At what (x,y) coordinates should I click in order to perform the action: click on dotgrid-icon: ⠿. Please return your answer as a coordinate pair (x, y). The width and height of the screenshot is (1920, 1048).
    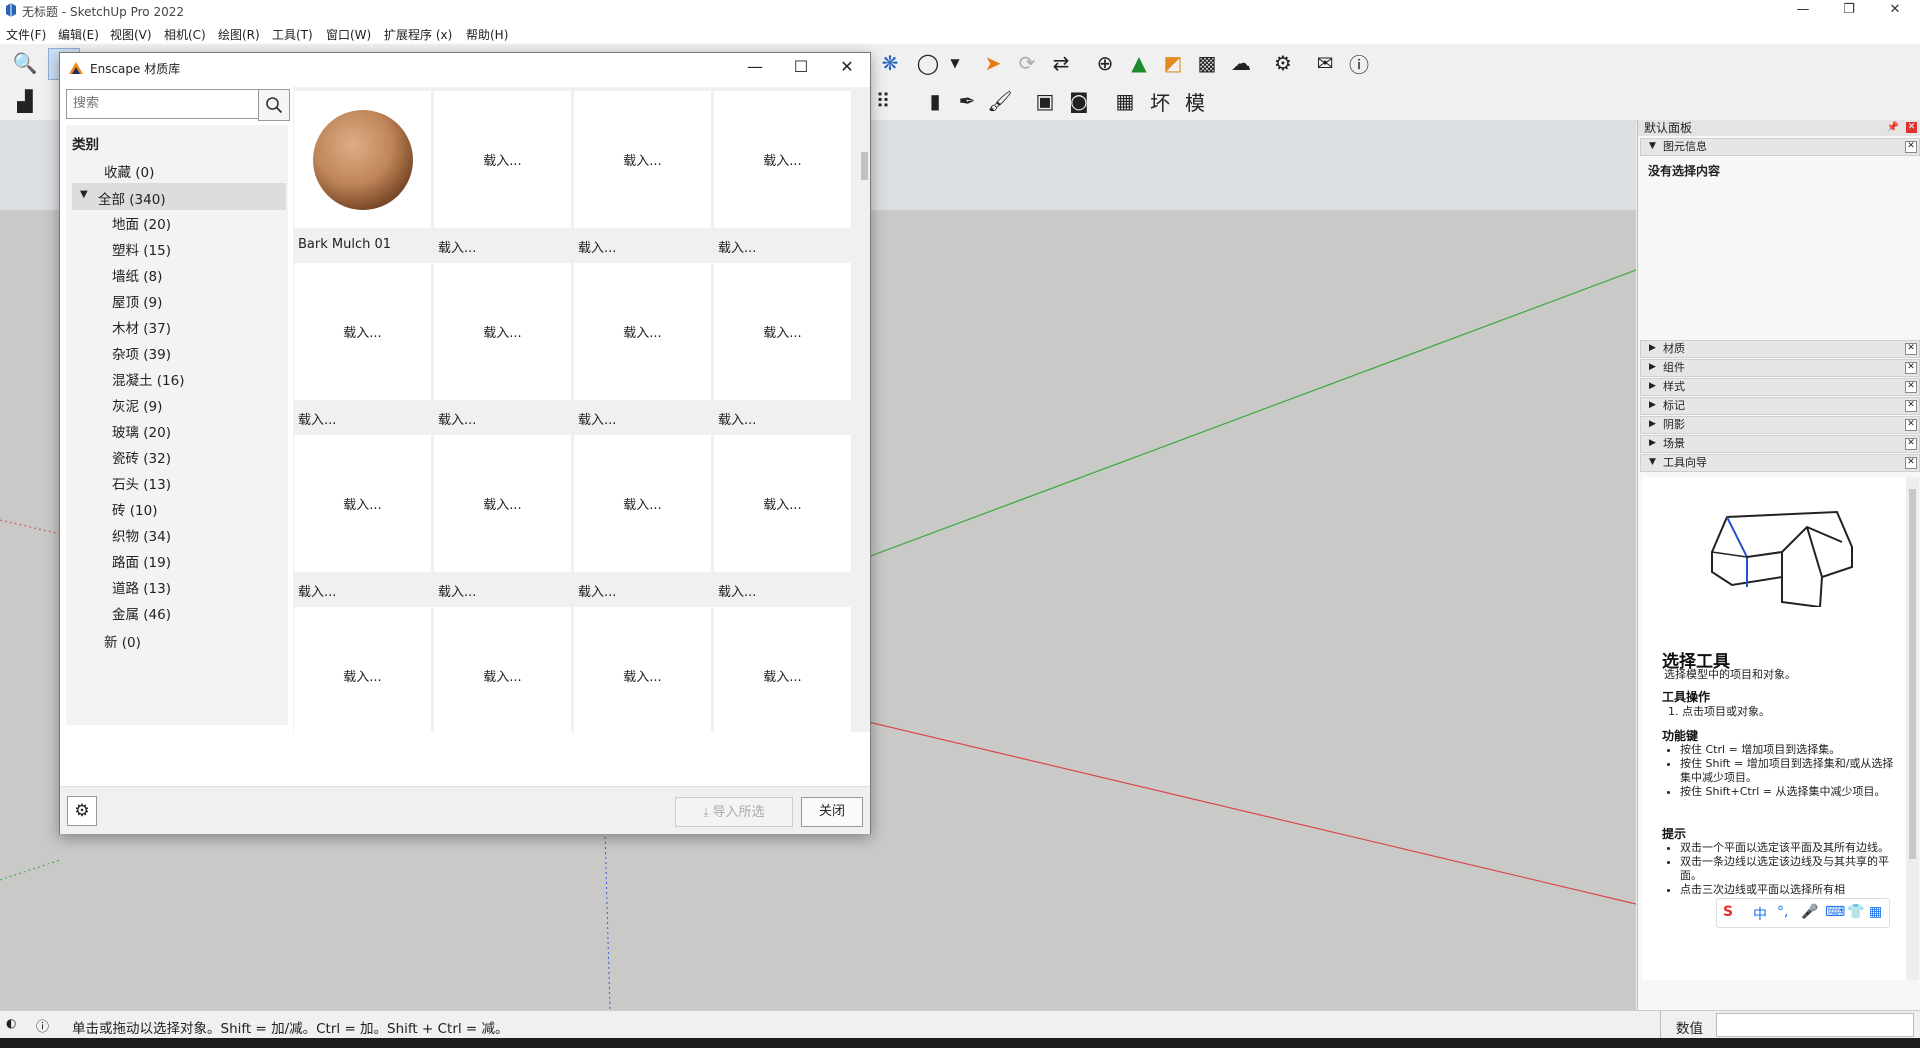
    Looking at the image, I should click on (883, 101).